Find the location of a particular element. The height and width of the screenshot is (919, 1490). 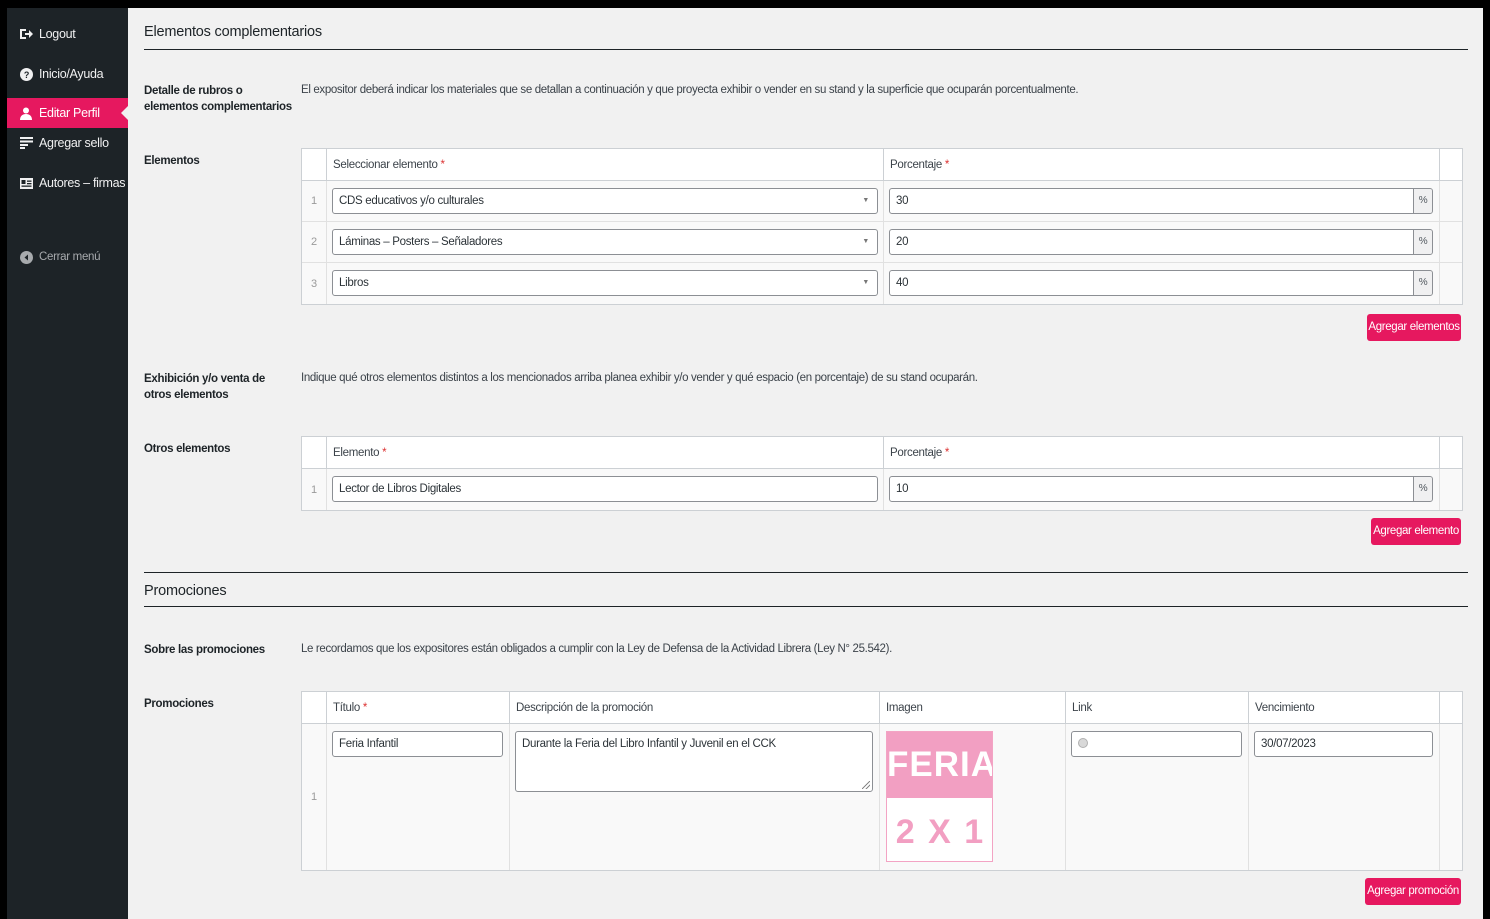

promociones-label: Promociones is located at coordinates (179, 704).